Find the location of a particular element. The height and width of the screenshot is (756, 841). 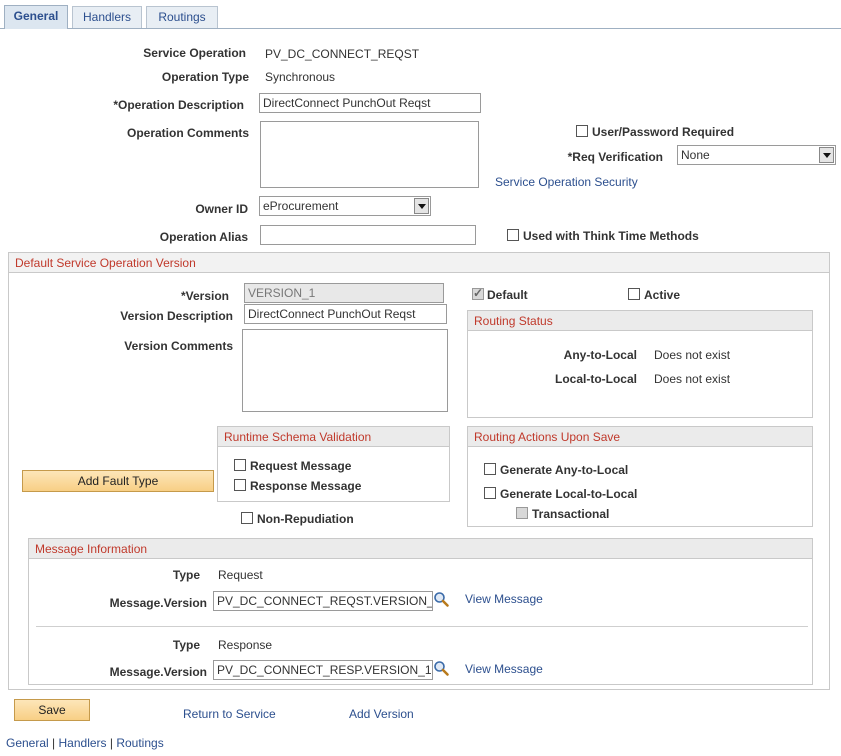

local-to-local-value: Does not exist is located at coordinates (692, 379).